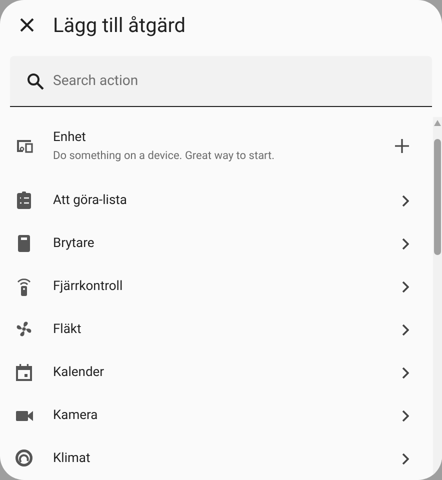 Image resolution: width=442 pixels, height=480 pixels. Describe the element at coordinates (72, 458) in the screenshot. I see `item-label: Klimat` at that location.